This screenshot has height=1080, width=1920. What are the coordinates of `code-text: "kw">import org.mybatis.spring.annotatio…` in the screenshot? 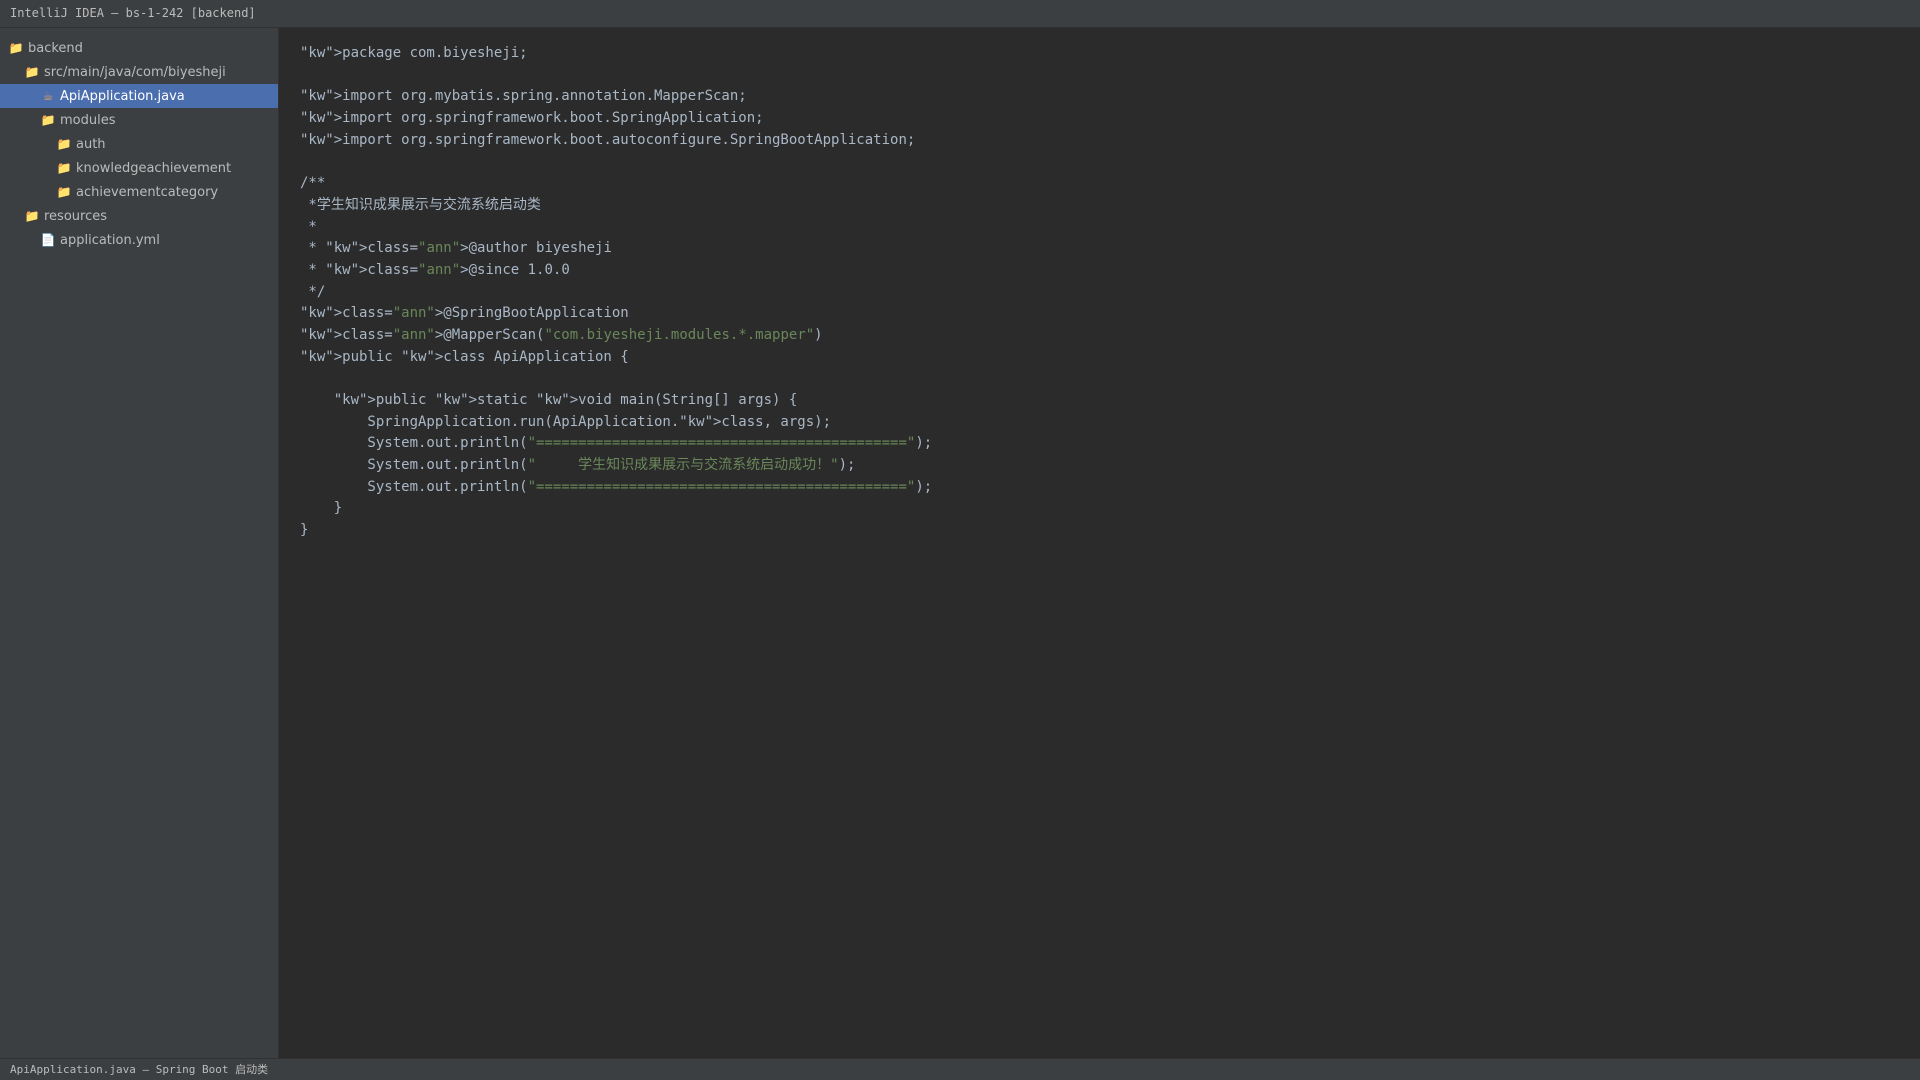 It's located at (523, 96).